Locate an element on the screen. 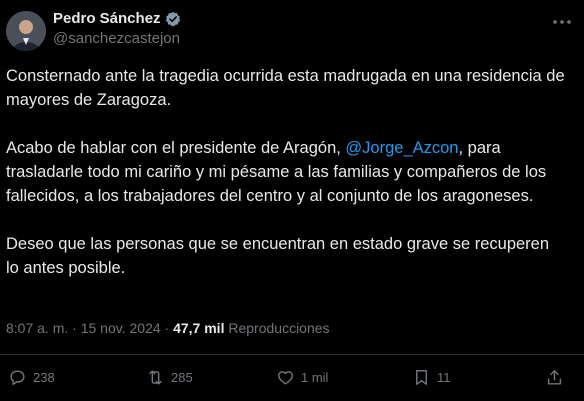 This screenshot has width=584, height=401. share-button is located at coordinates (557, 377).